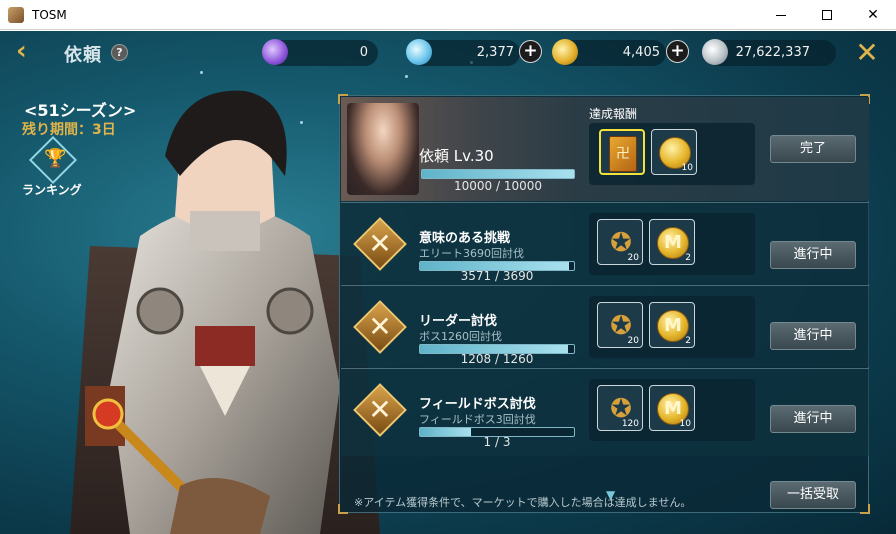 The width and height of the screenshot is (896, 534). Describe the element at coordinates (523, 502) in the screenshot. I see `footer-note: ※アイテム獲得条件で、マーケットで購入した場合は達成しません。` at that location.